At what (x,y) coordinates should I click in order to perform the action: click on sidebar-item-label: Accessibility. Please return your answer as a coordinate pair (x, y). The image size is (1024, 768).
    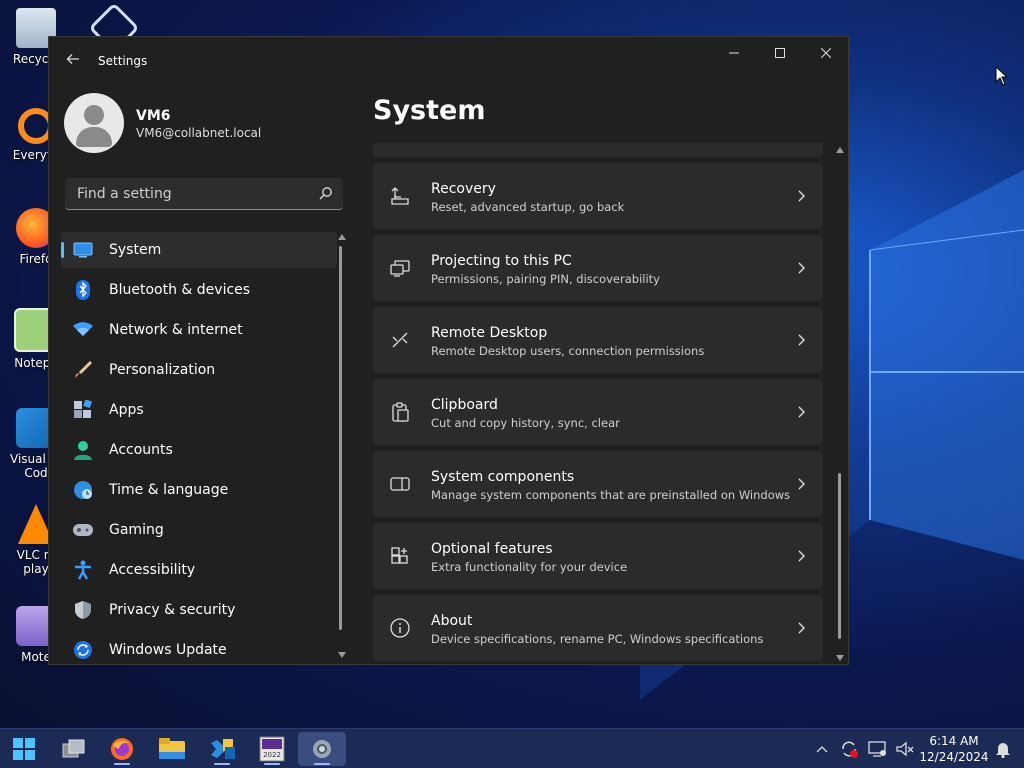
    Looking at the image, I should click on (152, 570).